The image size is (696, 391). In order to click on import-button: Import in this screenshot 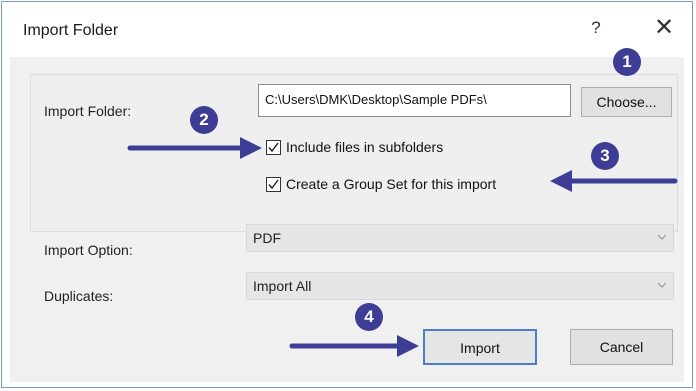, I will do `click(480, 347)`.